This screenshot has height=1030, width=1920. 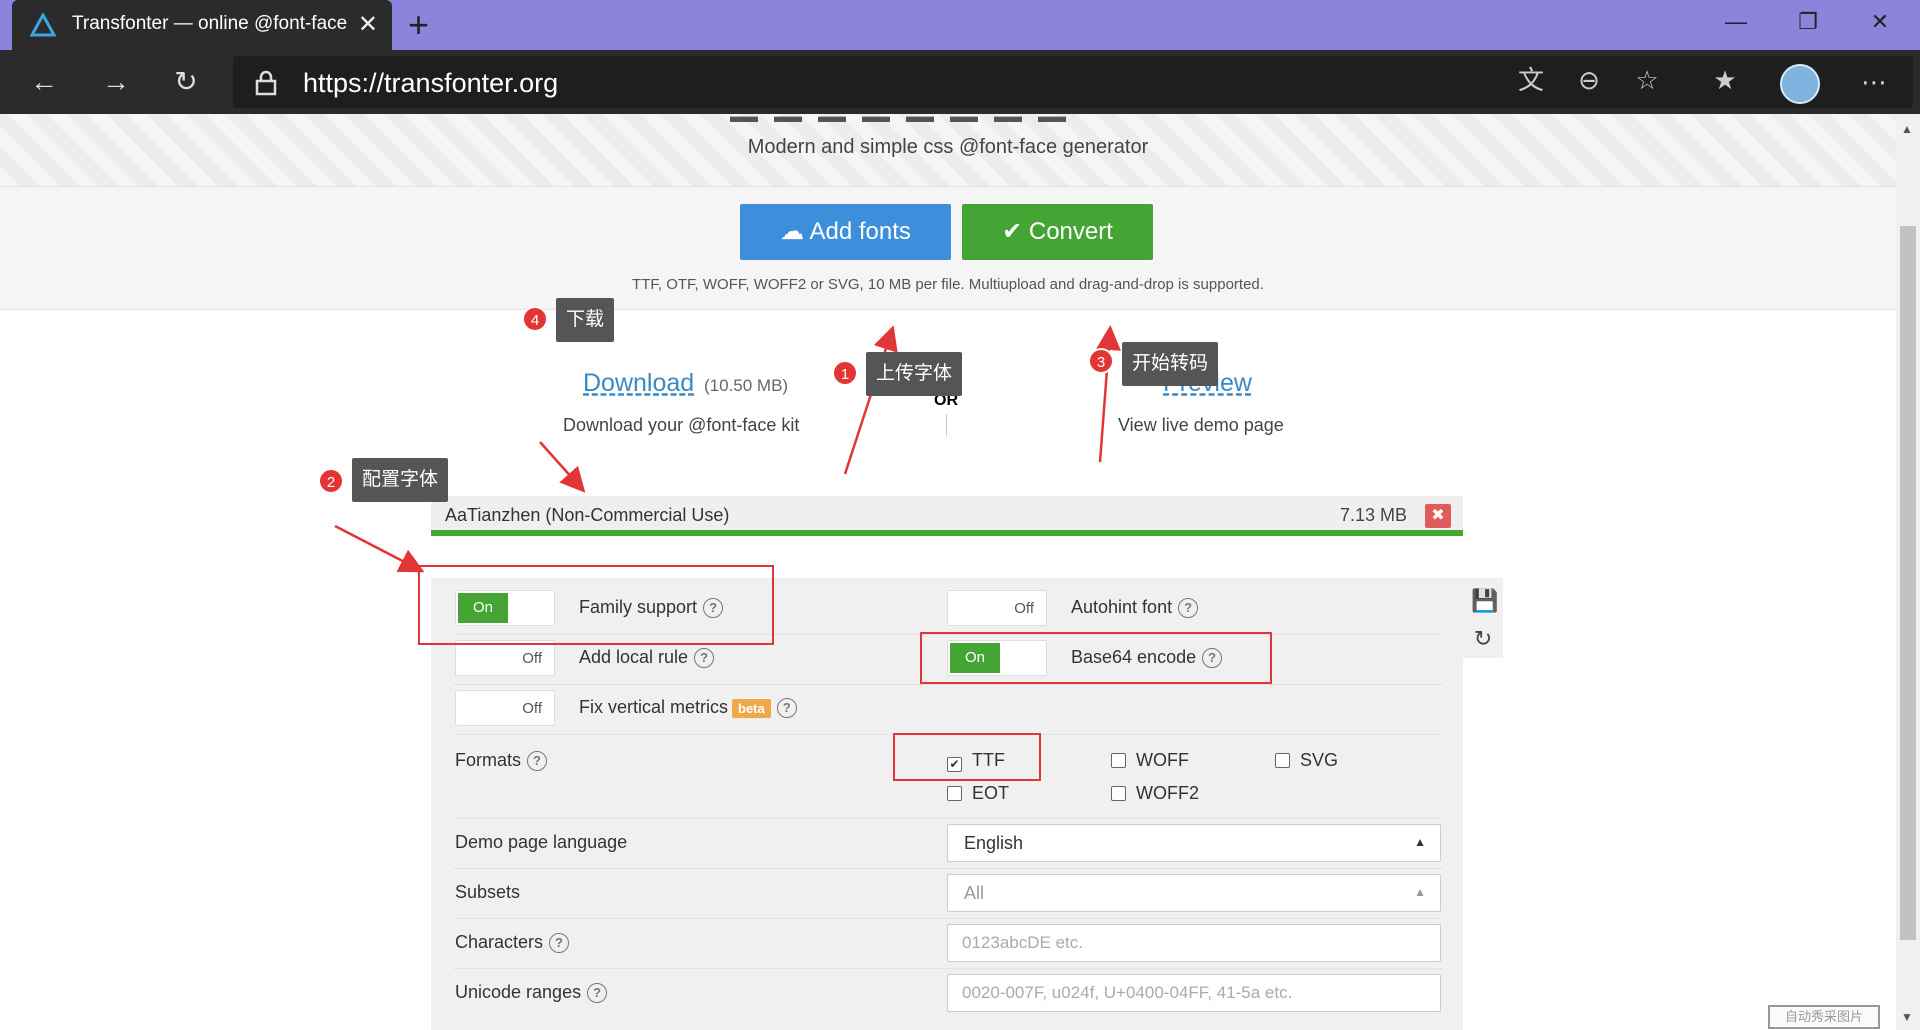 I want to click on annotation-callout: 开始转码, so click(x=1170, y=364).